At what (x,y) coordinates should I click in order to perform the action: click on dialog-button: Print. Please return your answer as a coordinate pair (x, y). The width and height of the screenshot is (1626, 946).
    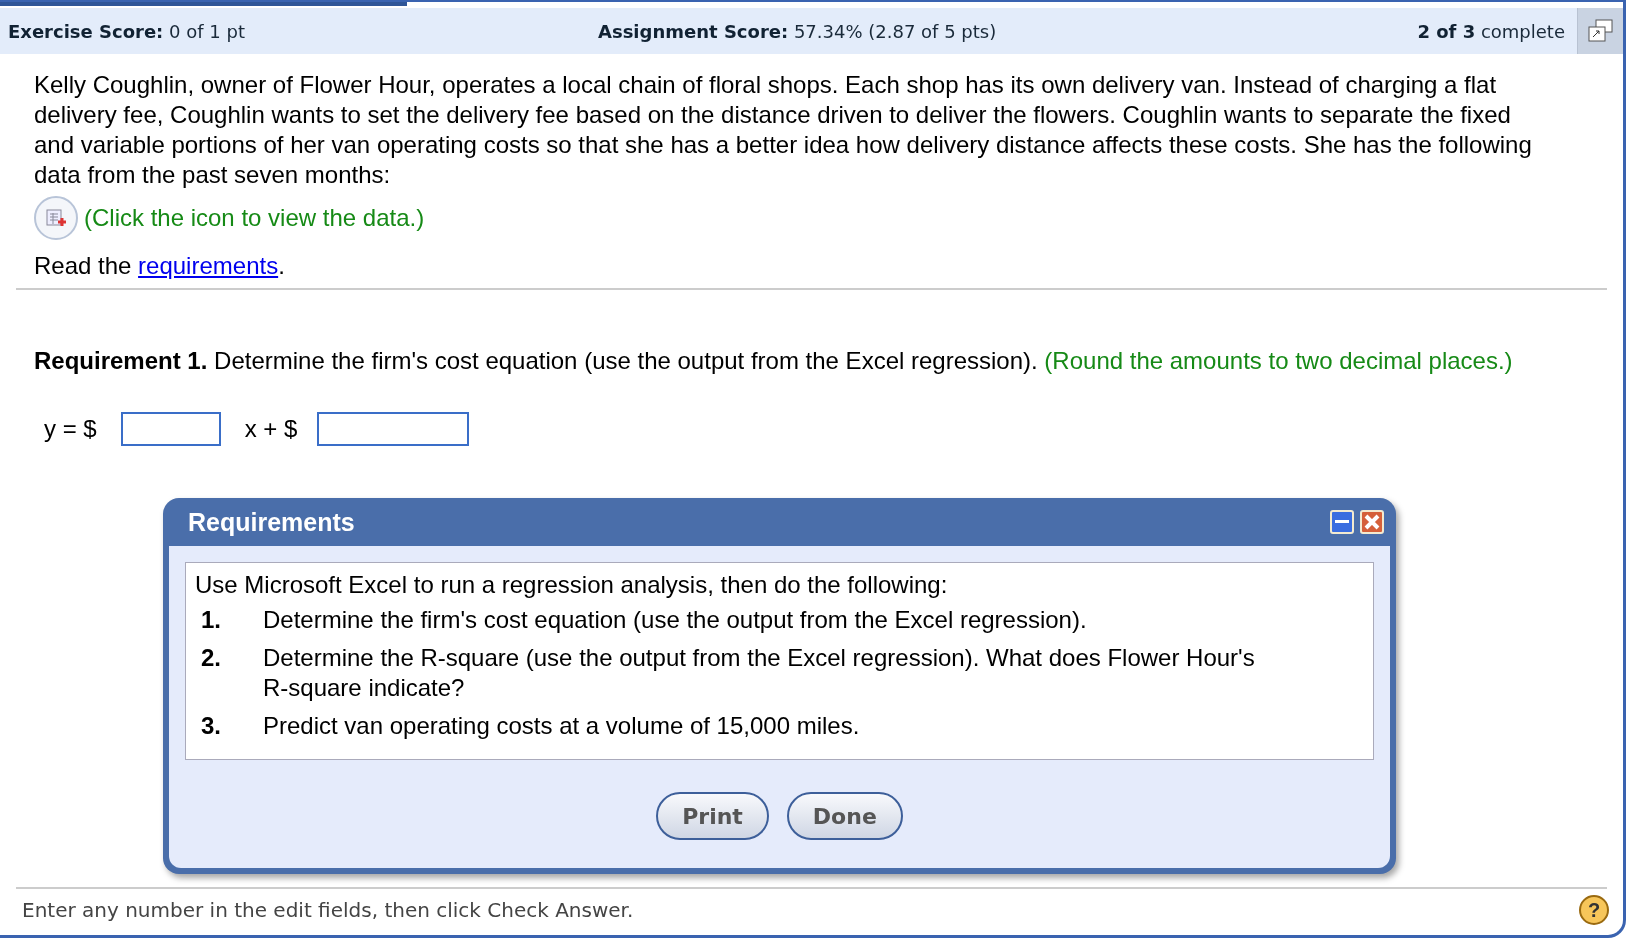
    Looking at the image, I should click on (712, 816).